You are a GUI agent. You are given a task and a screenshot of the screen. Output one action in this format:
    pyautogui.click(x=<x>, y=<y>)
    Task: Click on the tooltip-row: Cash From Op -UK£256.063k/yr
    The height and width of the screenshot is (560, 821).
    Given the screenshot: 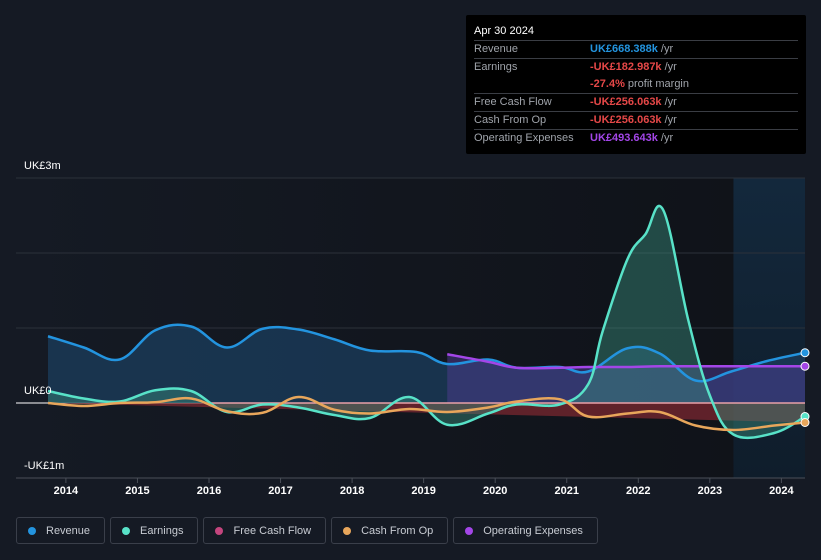 What is the action you would take?
    pyautogui.click(x=636, y=121)
    